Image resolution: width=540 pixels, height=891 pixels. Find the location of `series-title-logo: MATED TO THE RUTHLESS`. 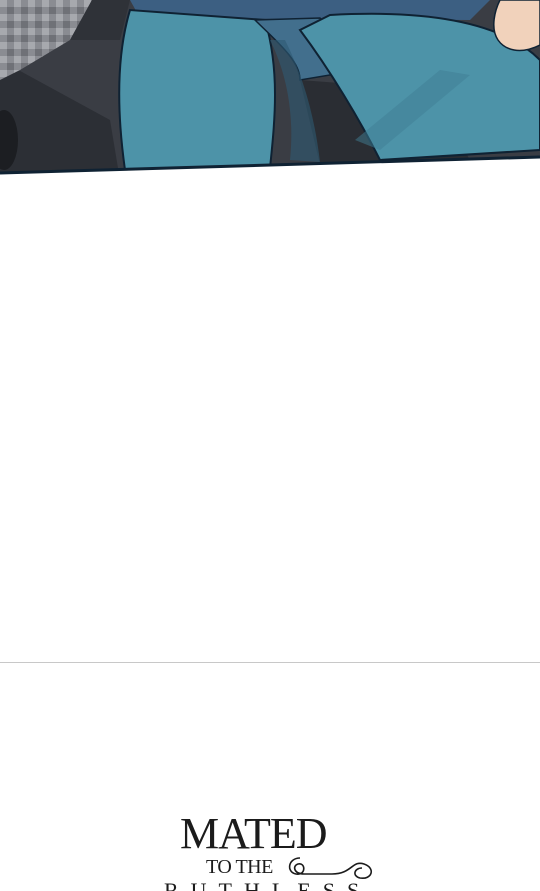

series-title-logo: MATED TO THE RUTHLESS is located at coordinates (275, 851).